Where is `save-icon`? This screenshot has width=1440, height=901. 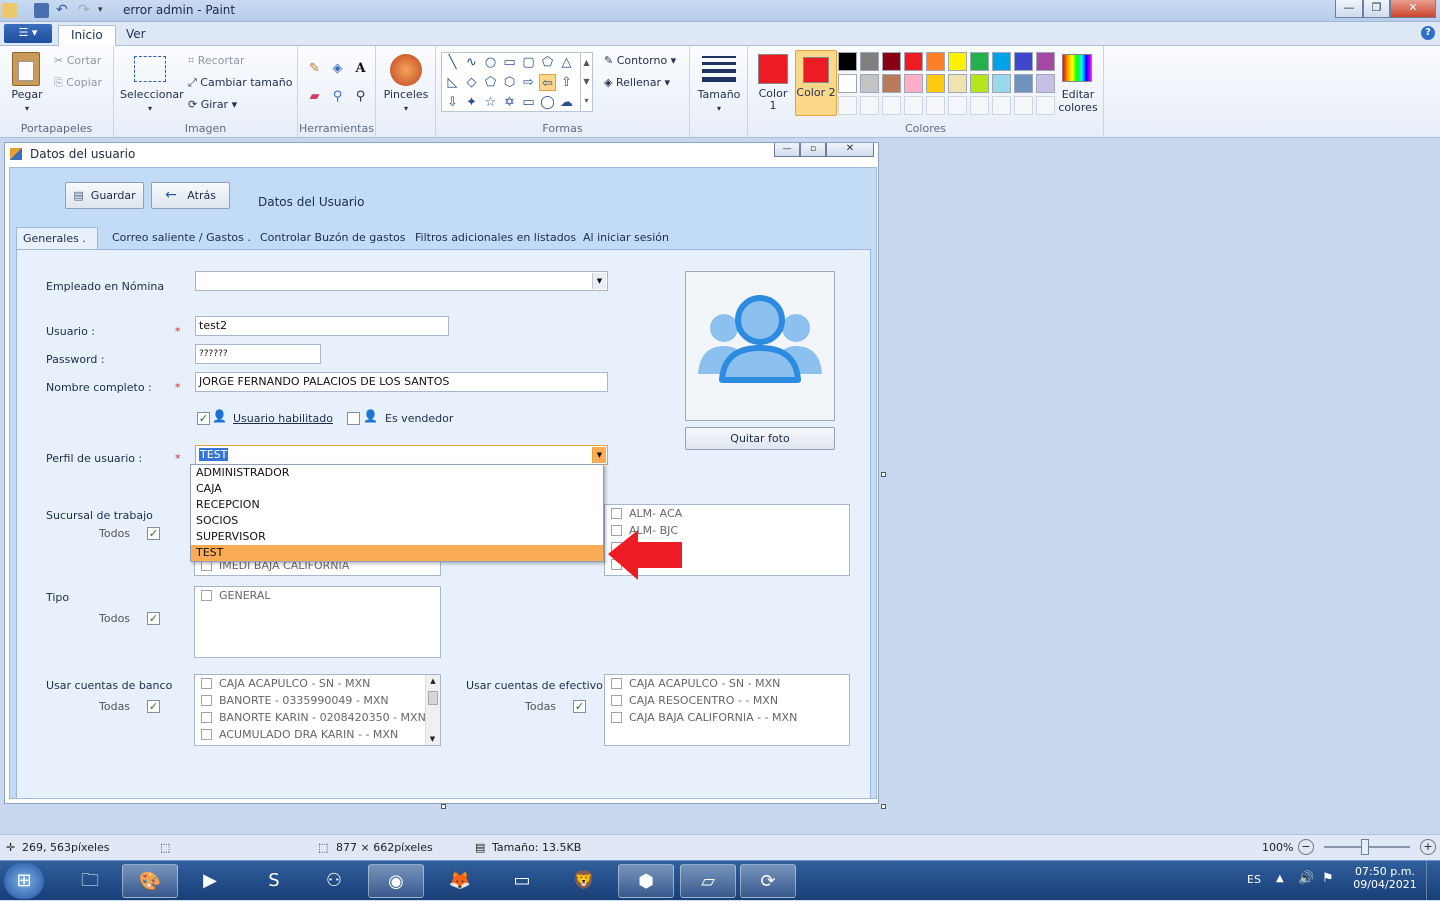 save-icon is located at coordinates (41, 10).